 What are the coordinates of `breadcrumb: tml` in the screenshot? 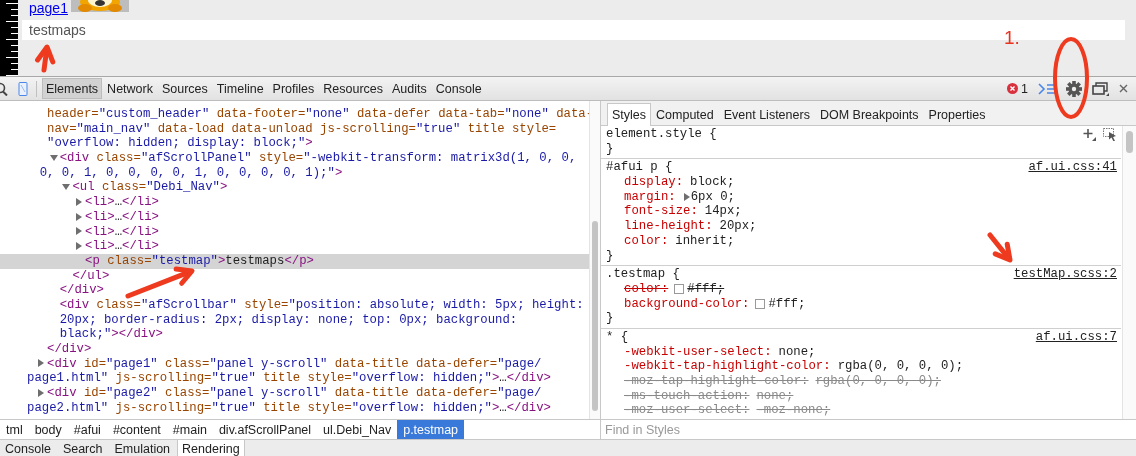 It's located at (14, 429).